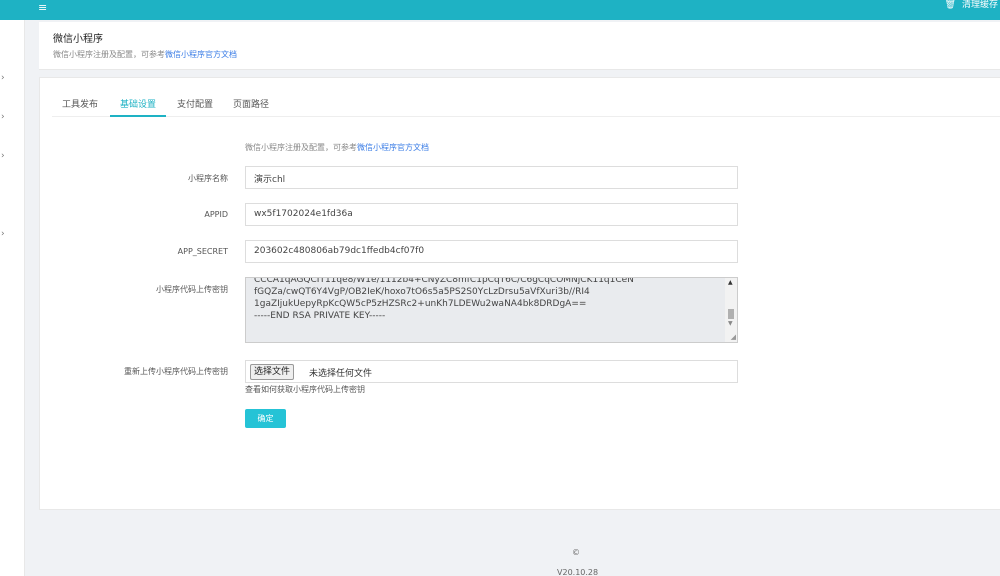 This screenshot has height=576, width=1000. I want to click on tab-tool-publish: 工具发布, so click(80, 107).